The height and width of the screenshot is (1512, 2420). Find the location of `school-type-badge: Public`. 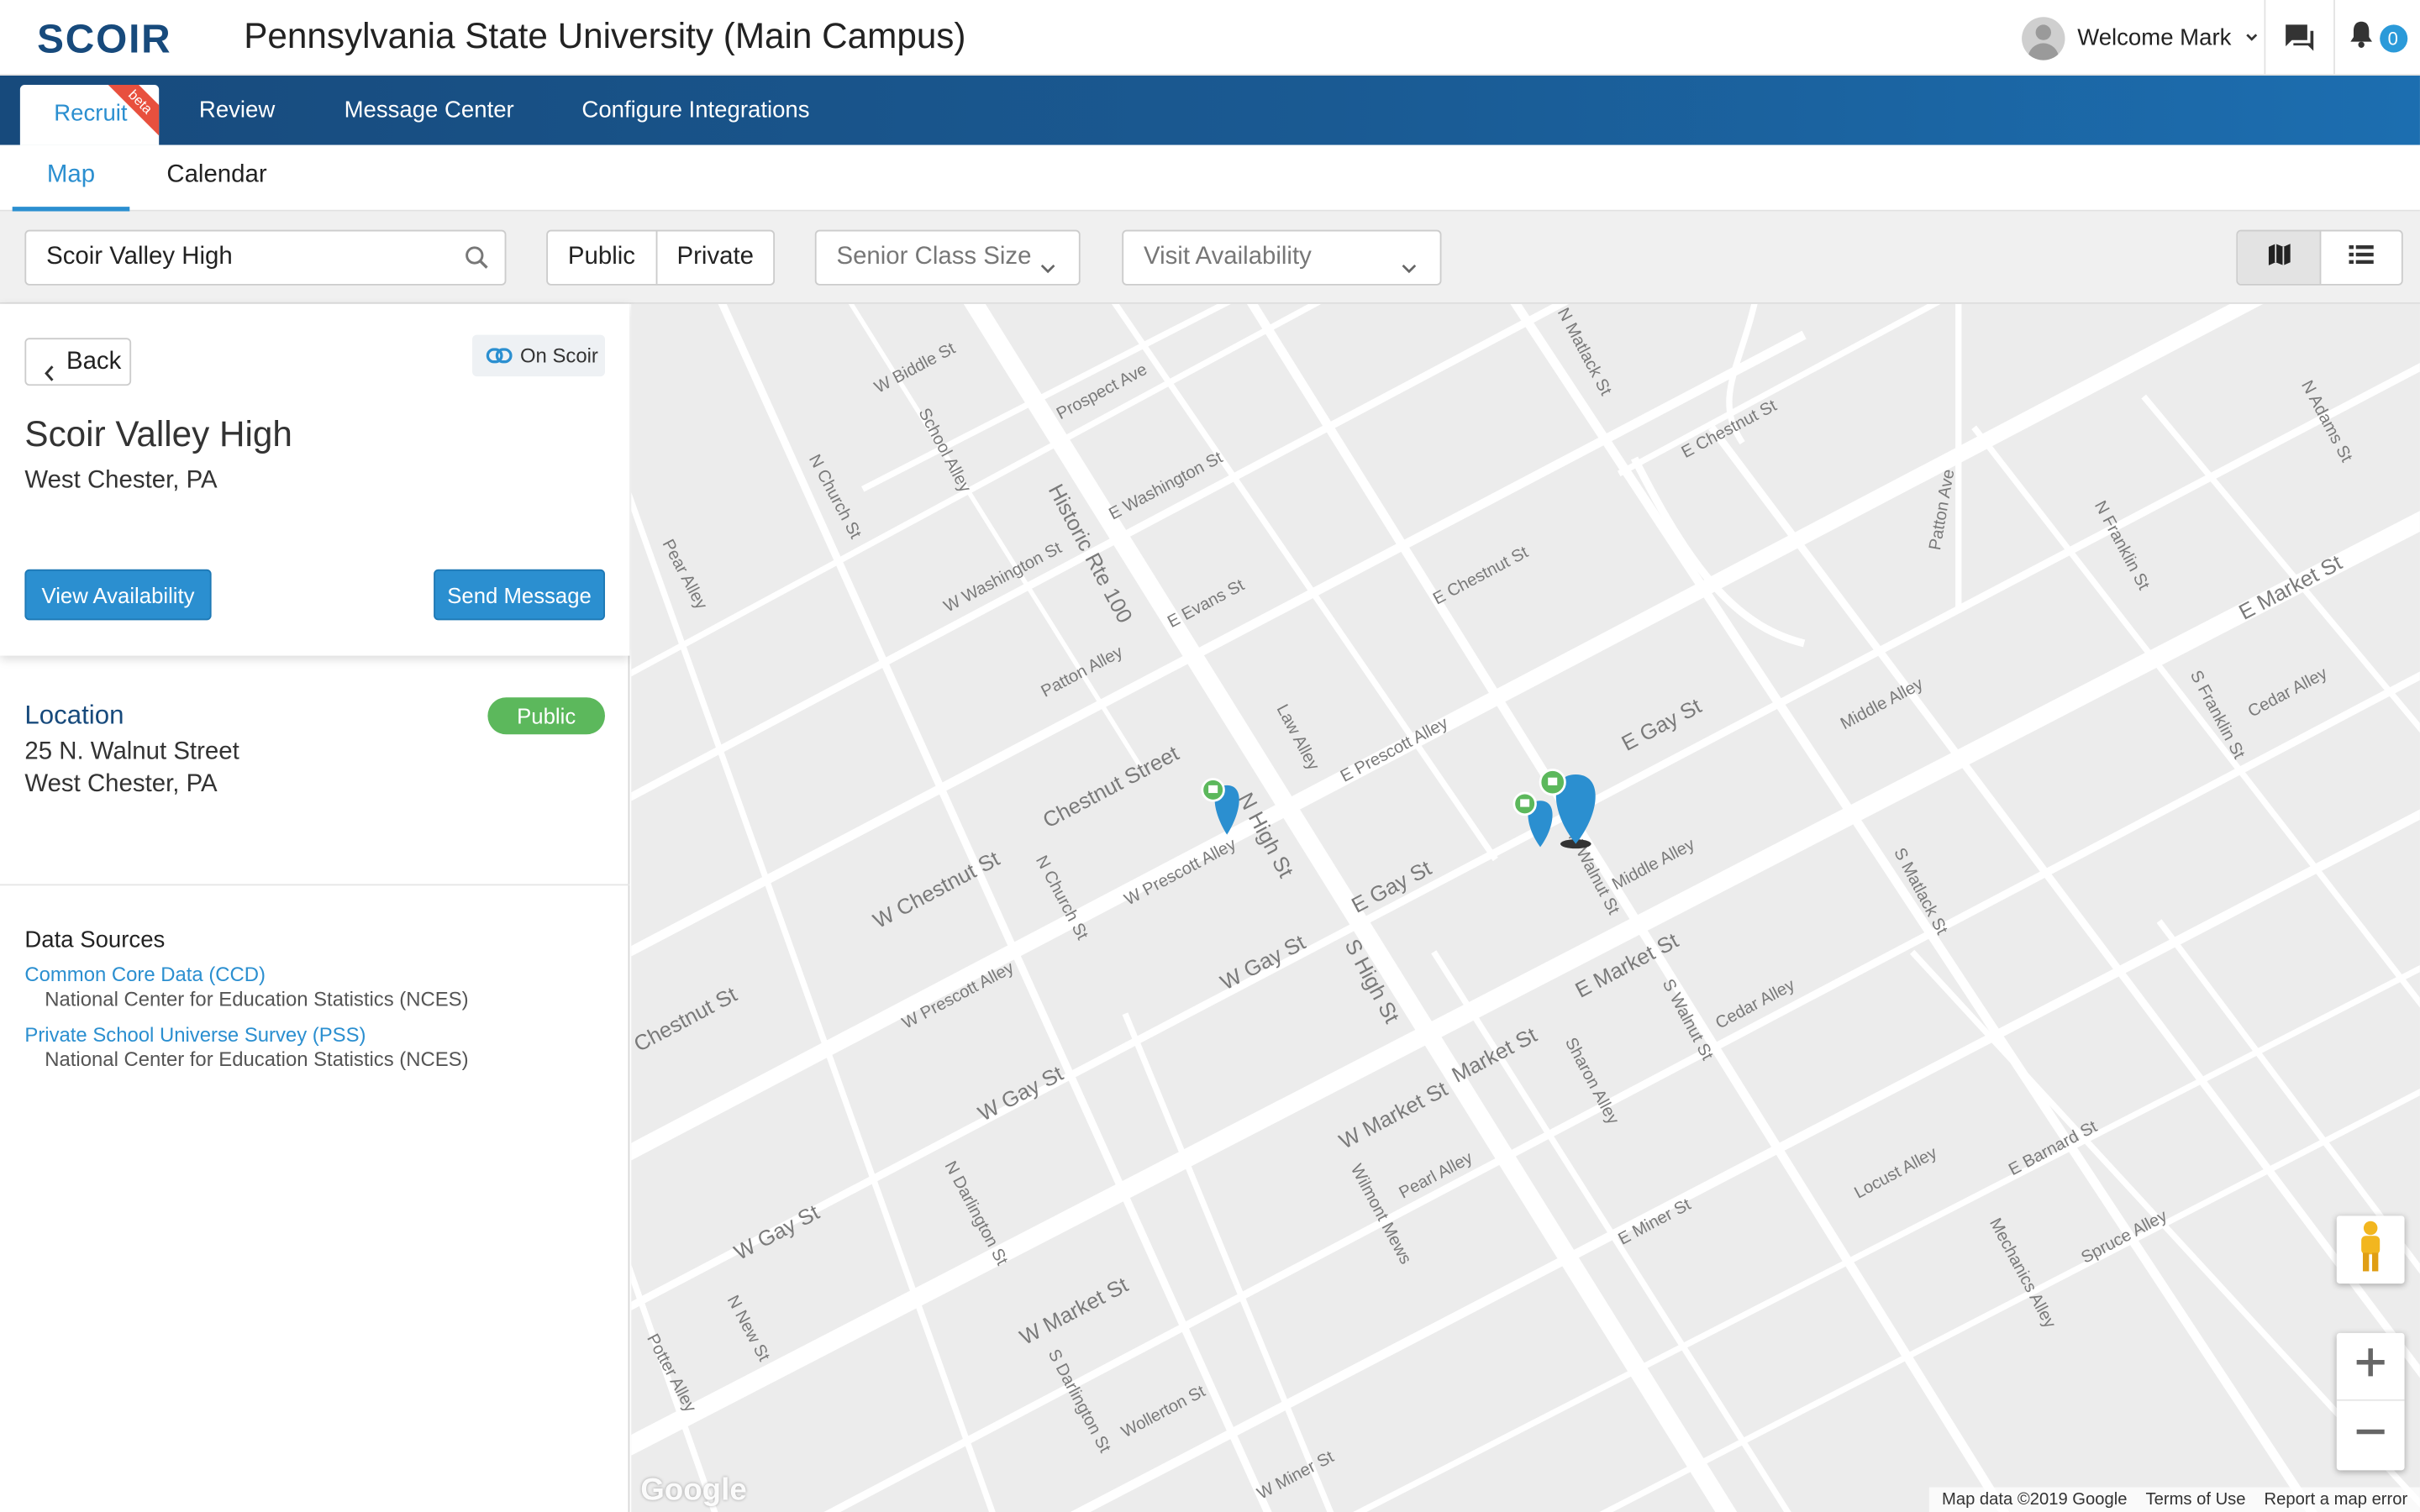

school-type-badge: Public is located at coordinates (546, 716).